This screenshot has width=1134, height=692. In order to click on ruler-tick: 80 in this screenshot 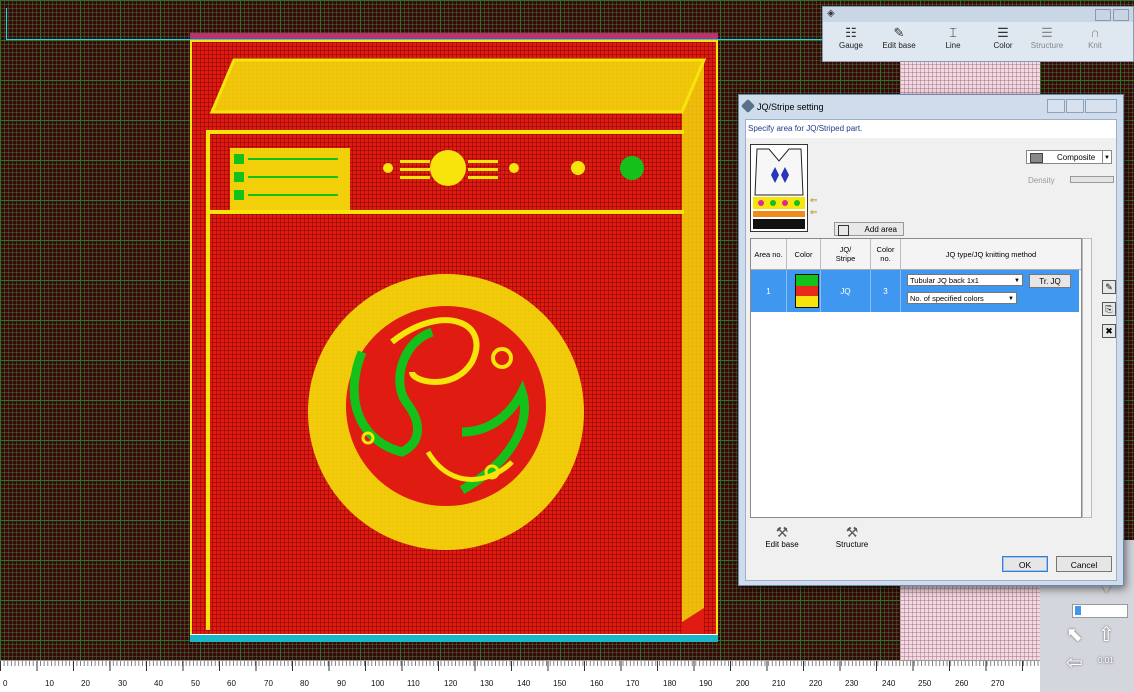, I will do `click(304, 683)`.